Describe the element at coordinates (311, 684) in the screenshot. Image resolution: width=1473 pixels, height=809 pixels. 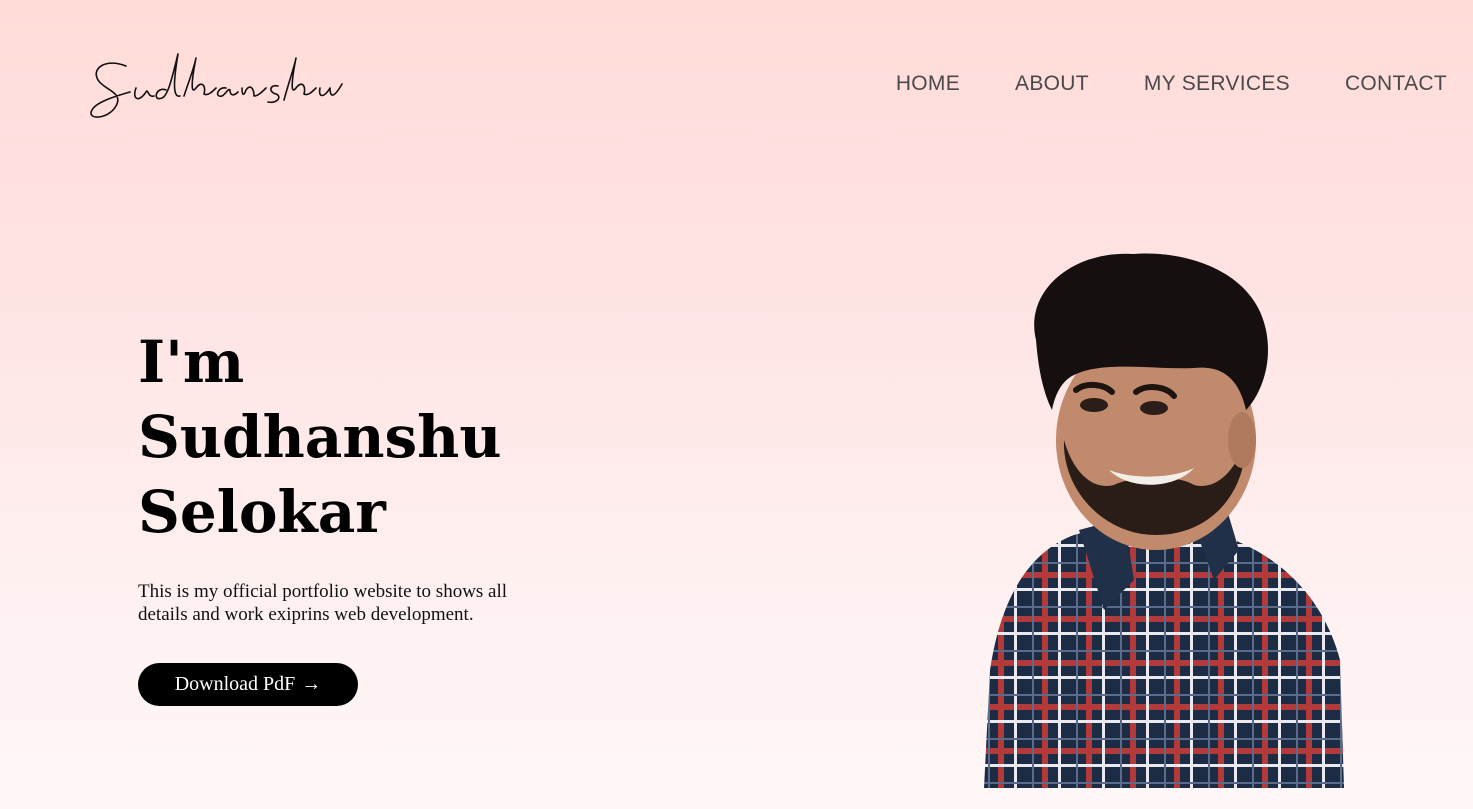
I see `arrow-right-icon: →` at that location.